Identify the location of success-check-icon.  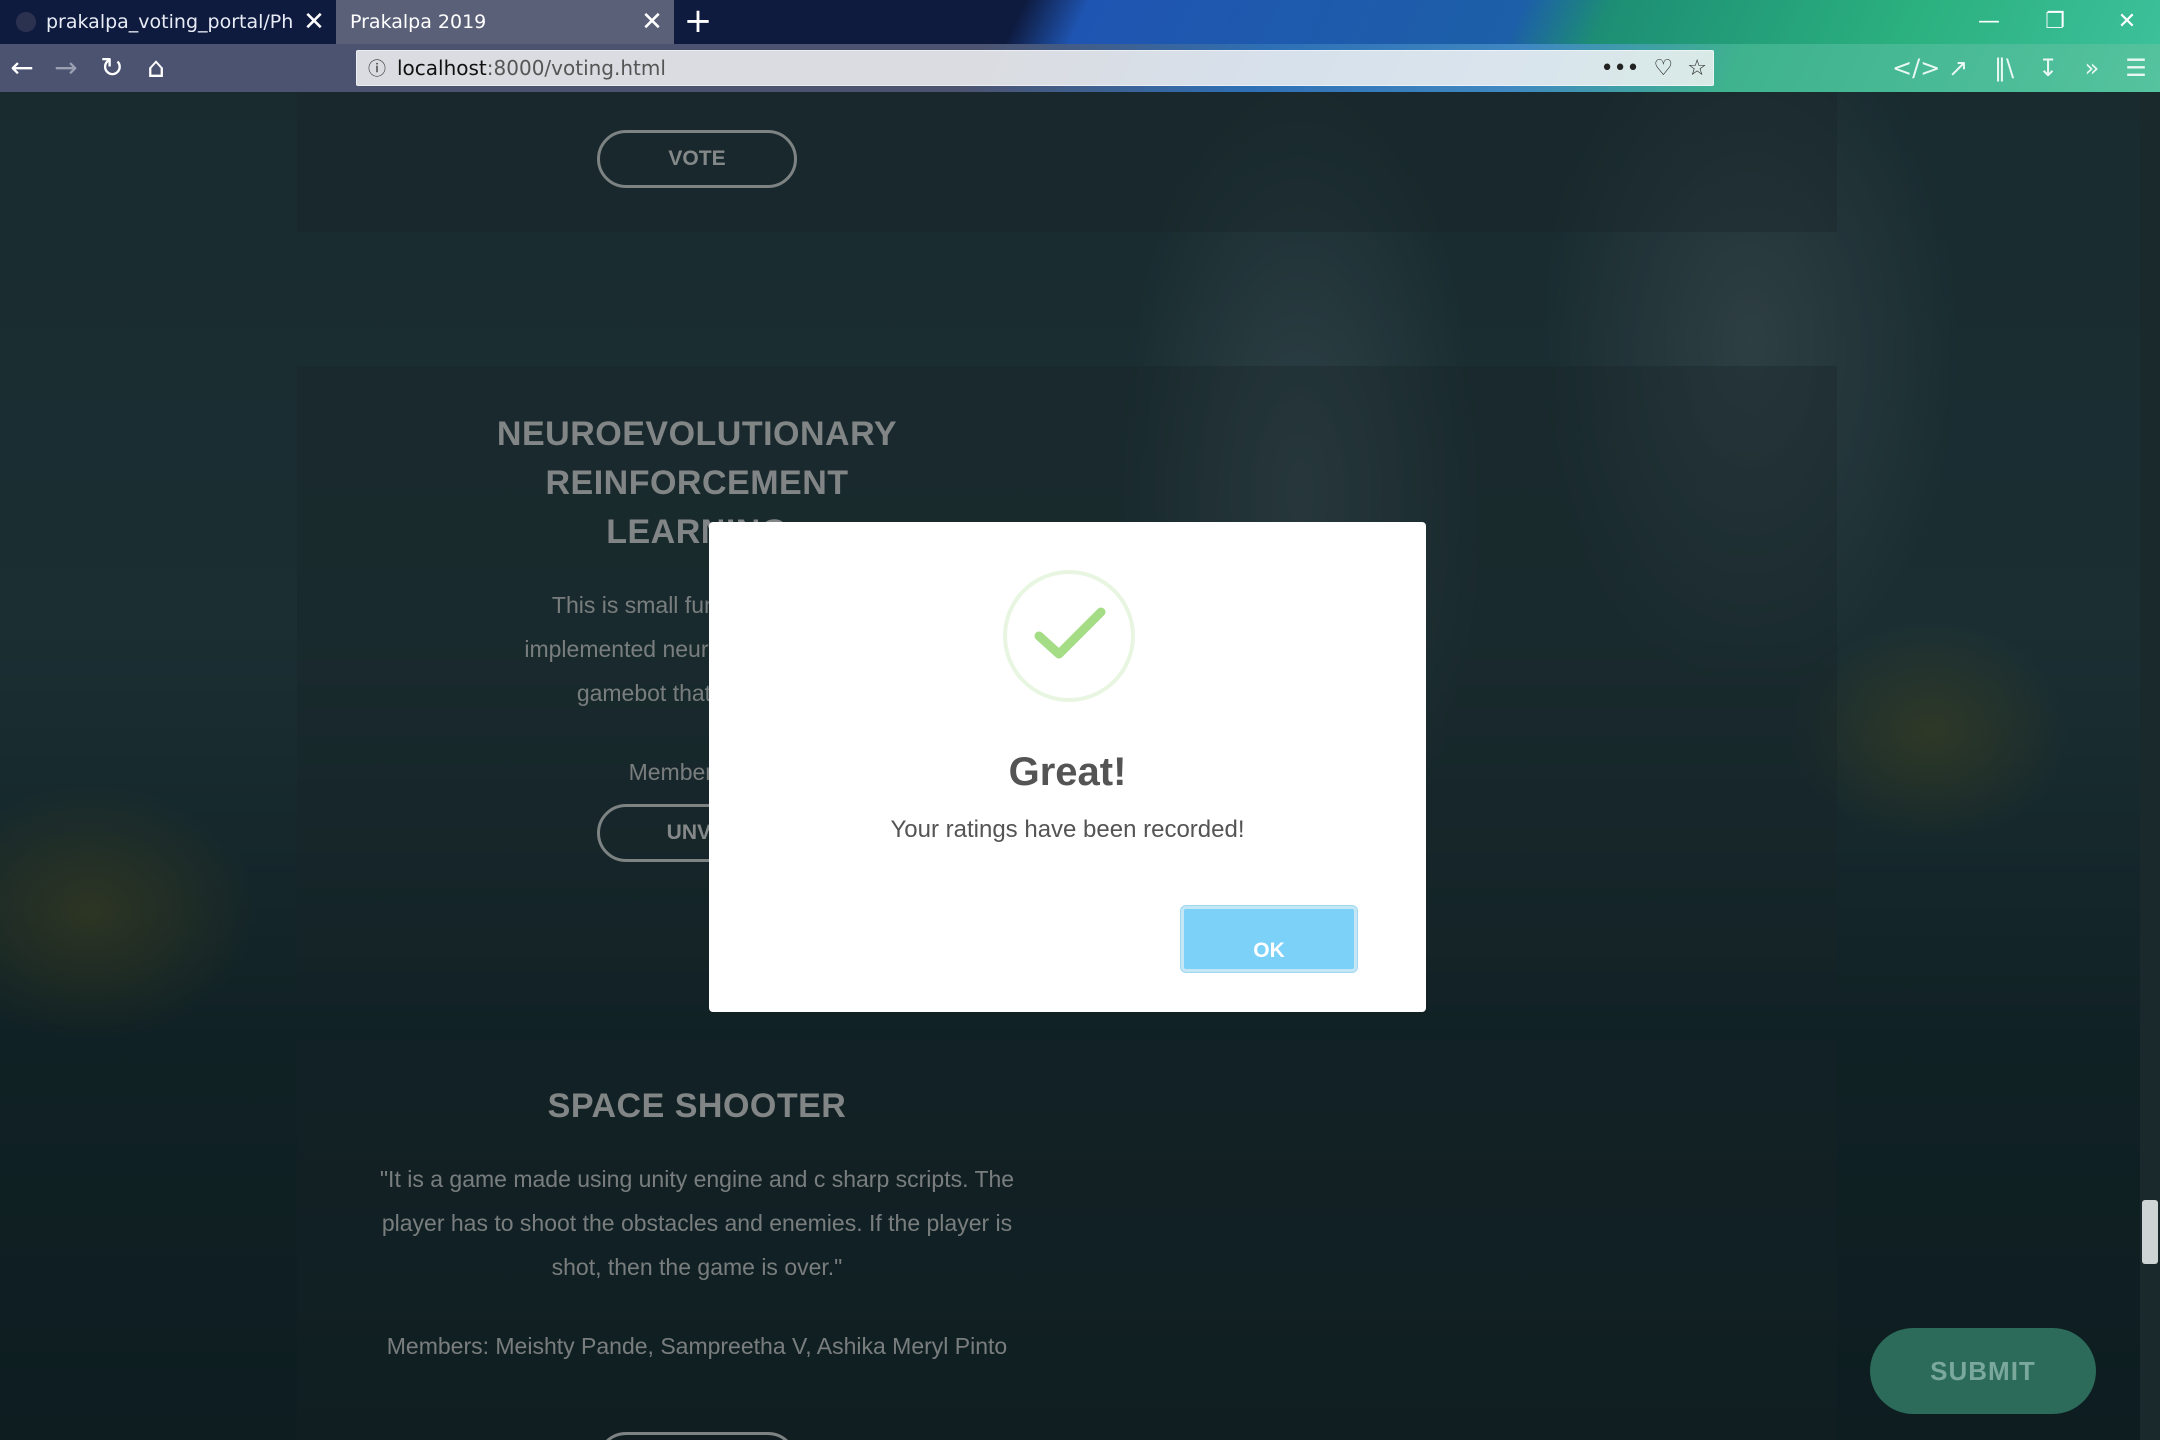
(1069, 636).